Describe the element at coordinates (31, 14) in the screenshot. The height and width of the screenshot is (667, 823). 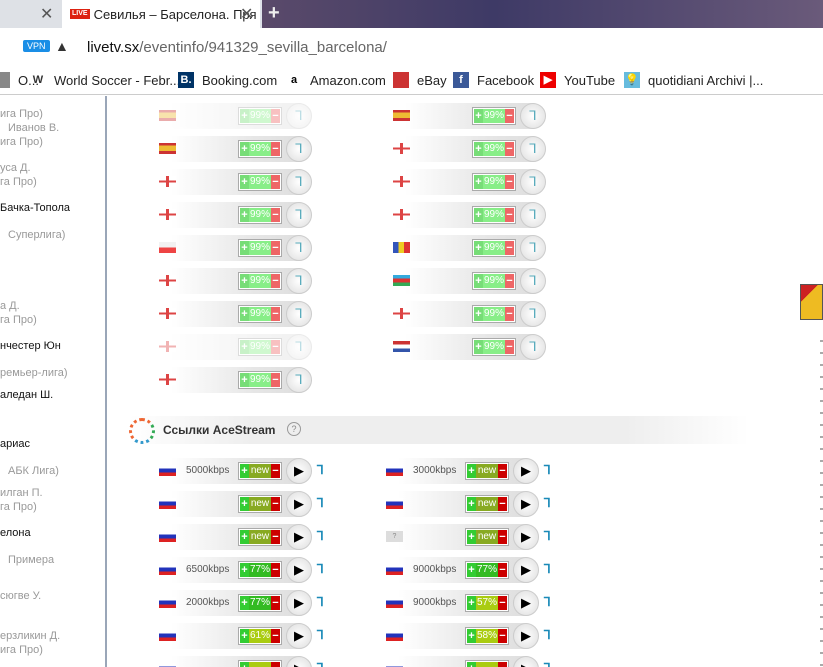
I see `tab-inactive: ✕` at that location.